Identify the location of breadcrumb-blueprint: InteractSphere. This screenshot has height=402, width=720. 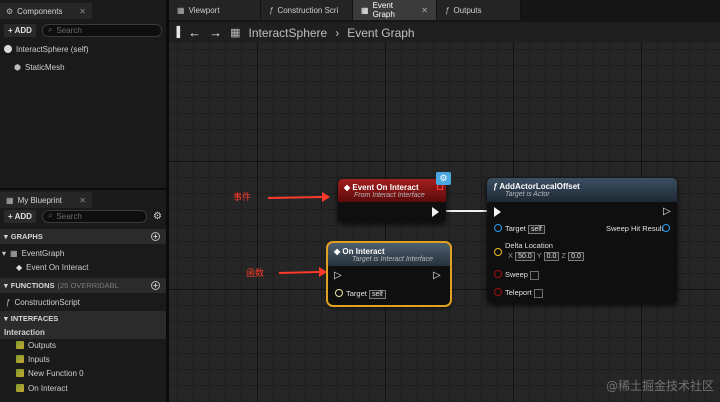
(288, 33).